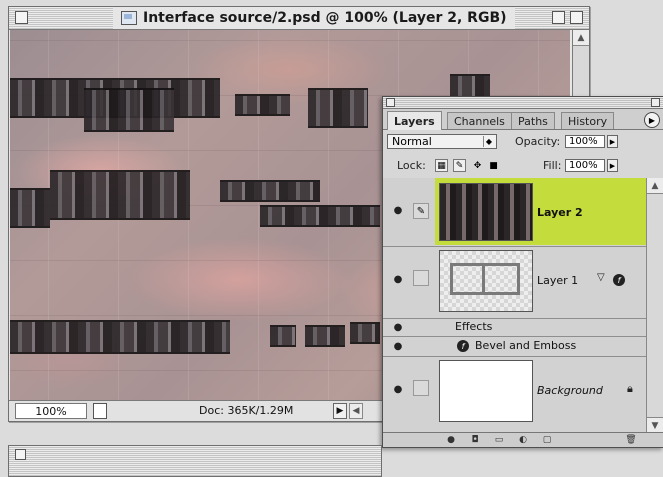 This screenshot has width=663, height=477. Describe the element at coordinates (100, 411) in the screenshot. I see `page-preview-icon` at that location.